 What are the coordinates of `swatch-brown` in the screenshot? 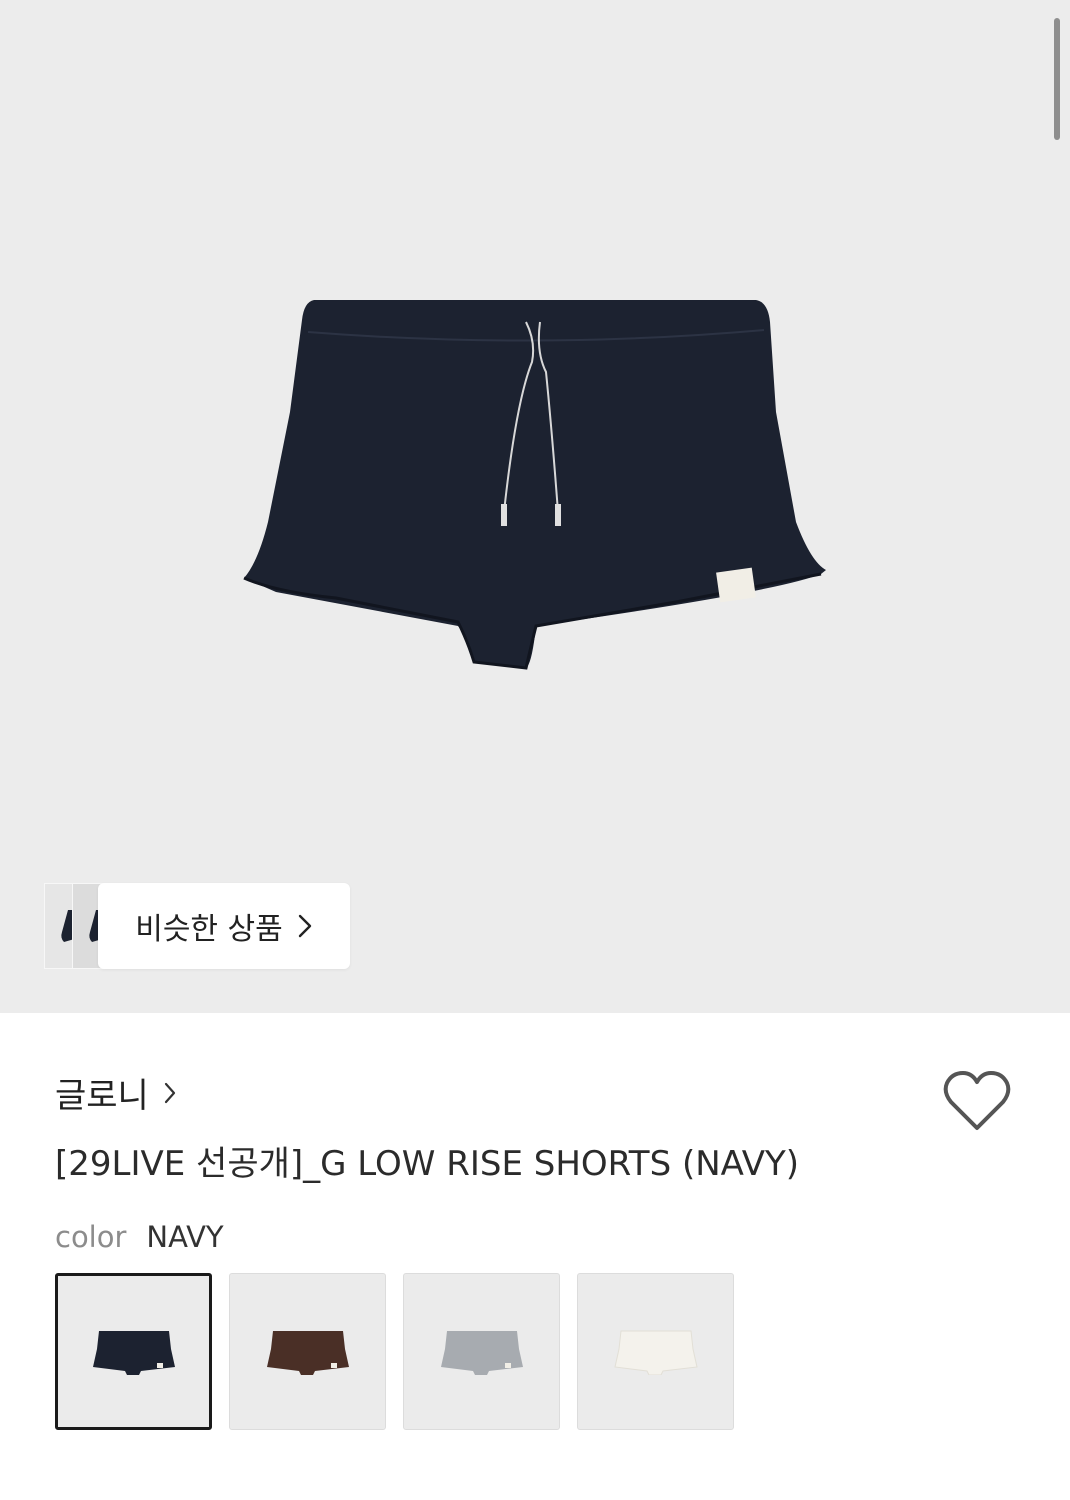 It's located at (307, 1351).